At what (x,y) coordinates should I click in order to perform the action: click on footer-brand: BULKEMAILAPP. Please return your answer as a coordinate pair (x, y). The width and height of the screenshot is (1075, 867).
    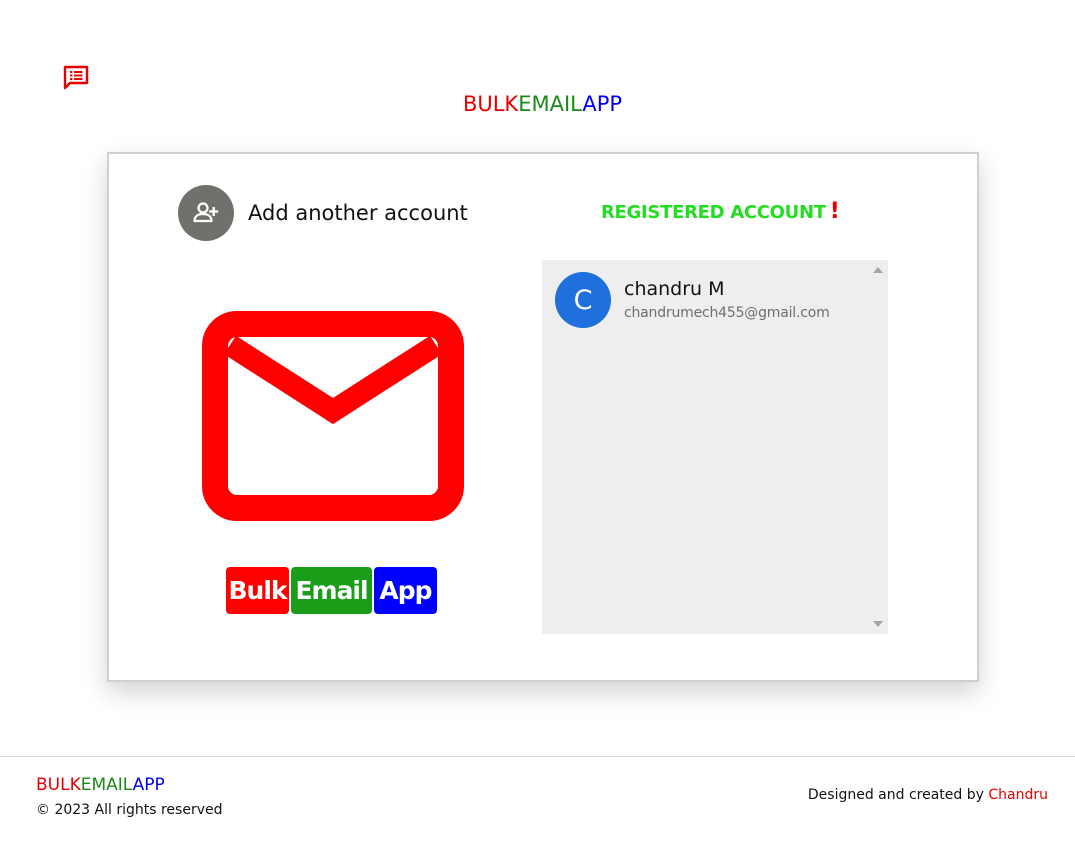
    Looking at the image, I should click on (100, 785).